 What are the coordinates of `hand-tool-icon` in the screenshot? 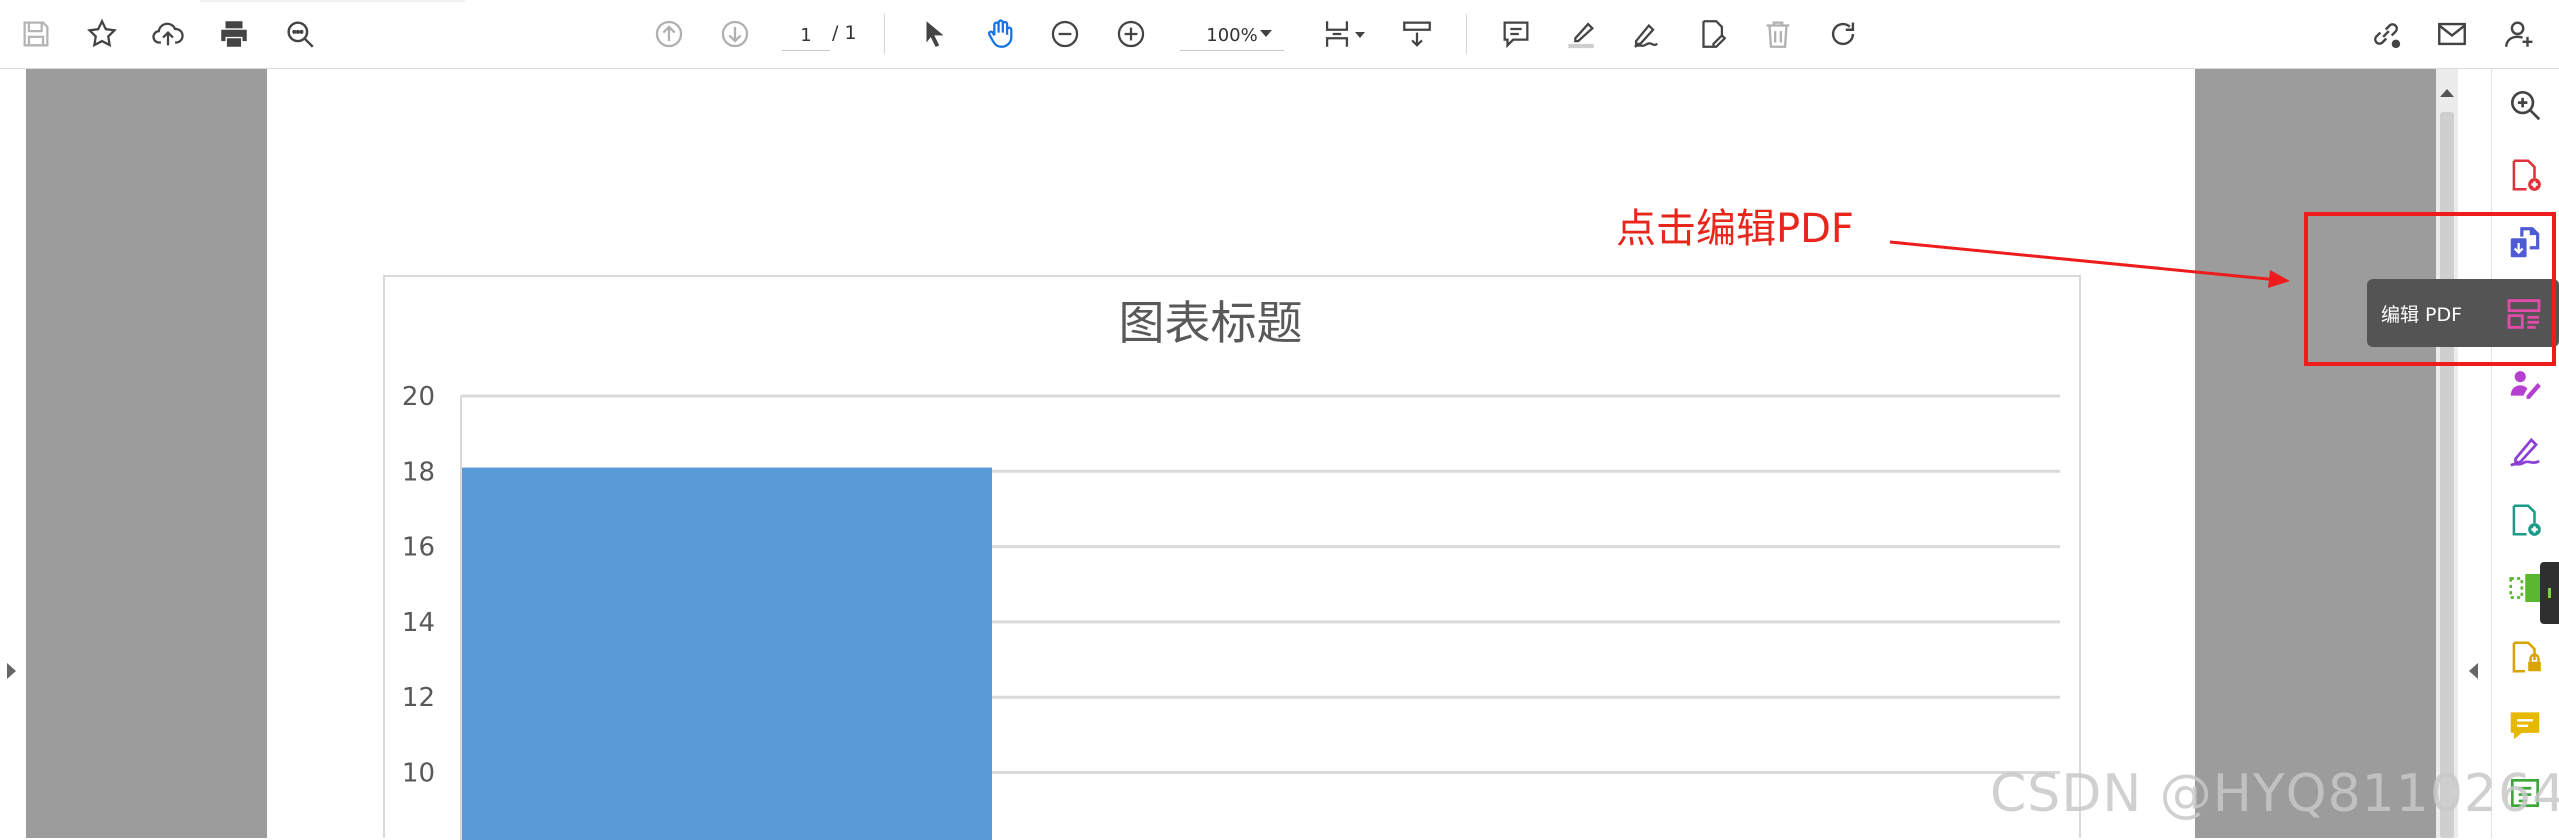 It's located at (1000, 34).